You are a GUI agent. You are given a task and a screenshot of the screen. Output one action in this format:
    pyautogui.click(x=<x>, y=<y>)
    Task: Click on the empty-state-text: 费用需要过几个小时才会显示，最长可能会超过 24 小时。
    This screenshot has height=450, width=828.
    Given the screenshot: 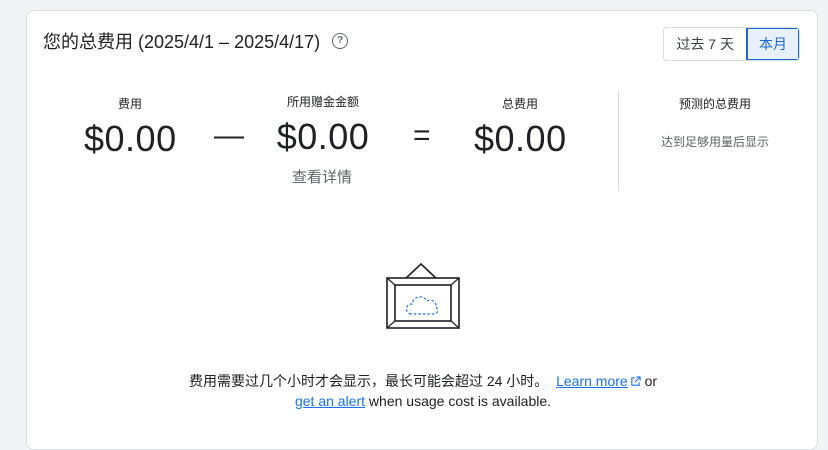 What is the action you would take?
    pyautogui.click(x=368, y=381)
    